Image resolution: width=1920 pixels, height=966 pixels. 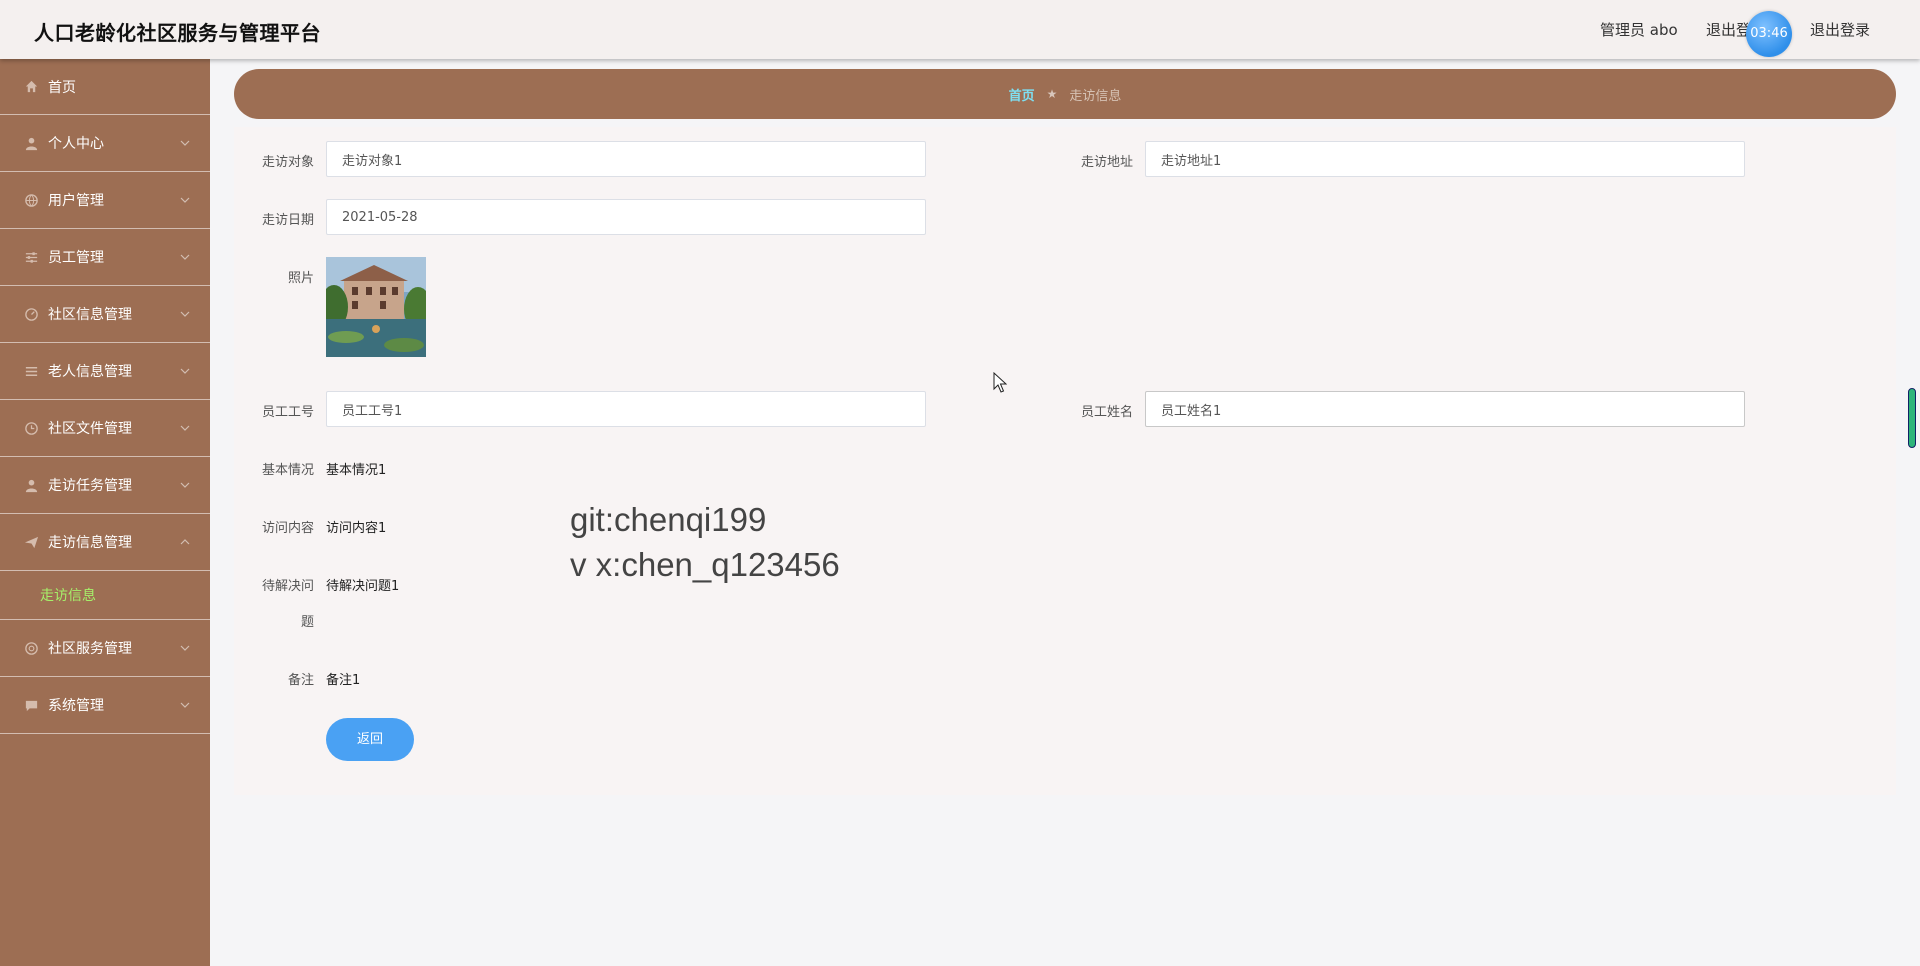 What do you see at coordinates (287, 220) in the screenshot?
I see `visit-date-label: 走访日期` at bounding box center [287, 220].